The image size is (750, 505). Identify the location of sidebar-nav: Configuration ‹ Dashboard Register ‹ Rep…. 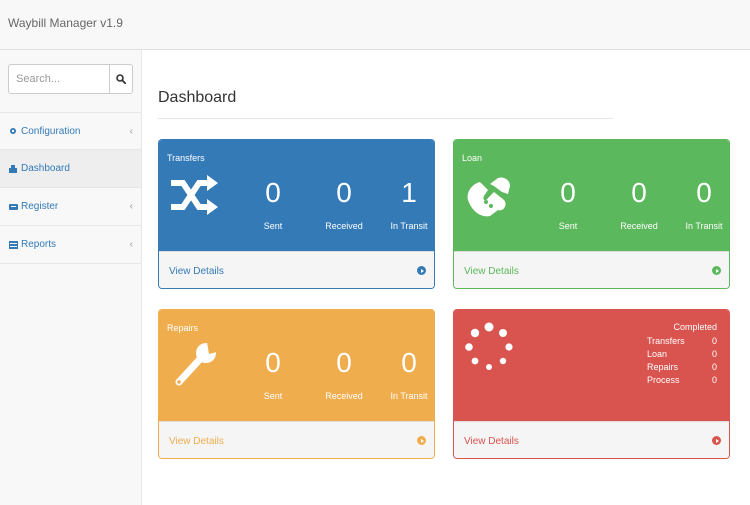
(70, 188).